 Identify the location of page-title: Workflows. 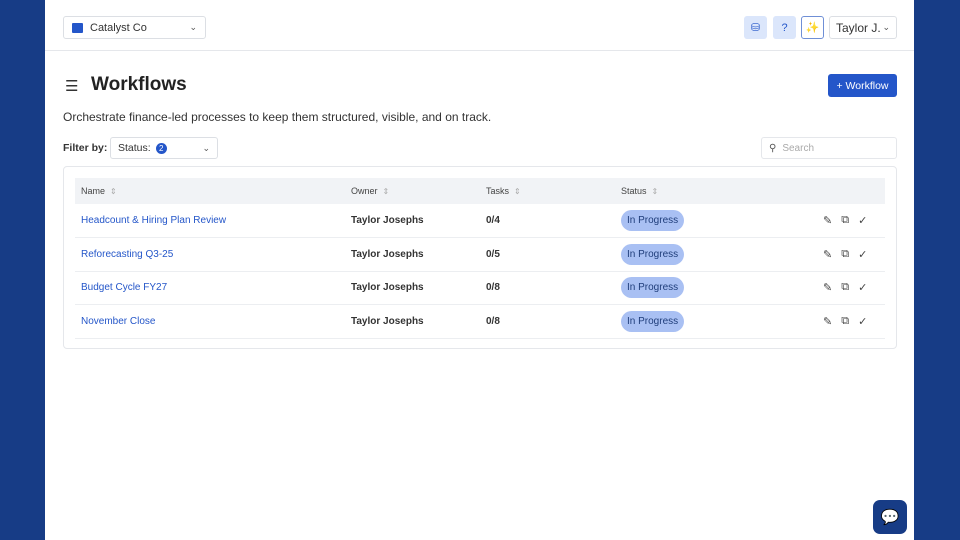
(139, 84).